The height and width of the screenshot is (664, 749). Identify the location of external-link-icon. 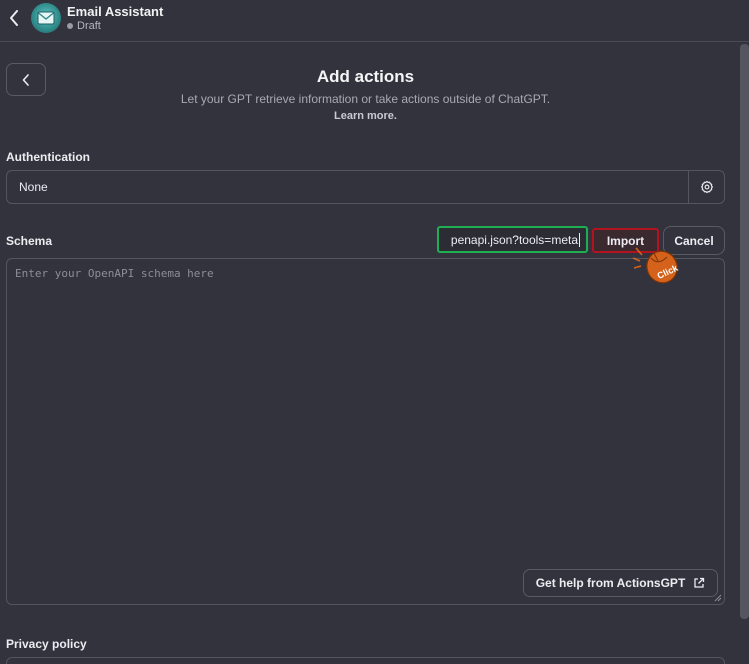
(699, 582).